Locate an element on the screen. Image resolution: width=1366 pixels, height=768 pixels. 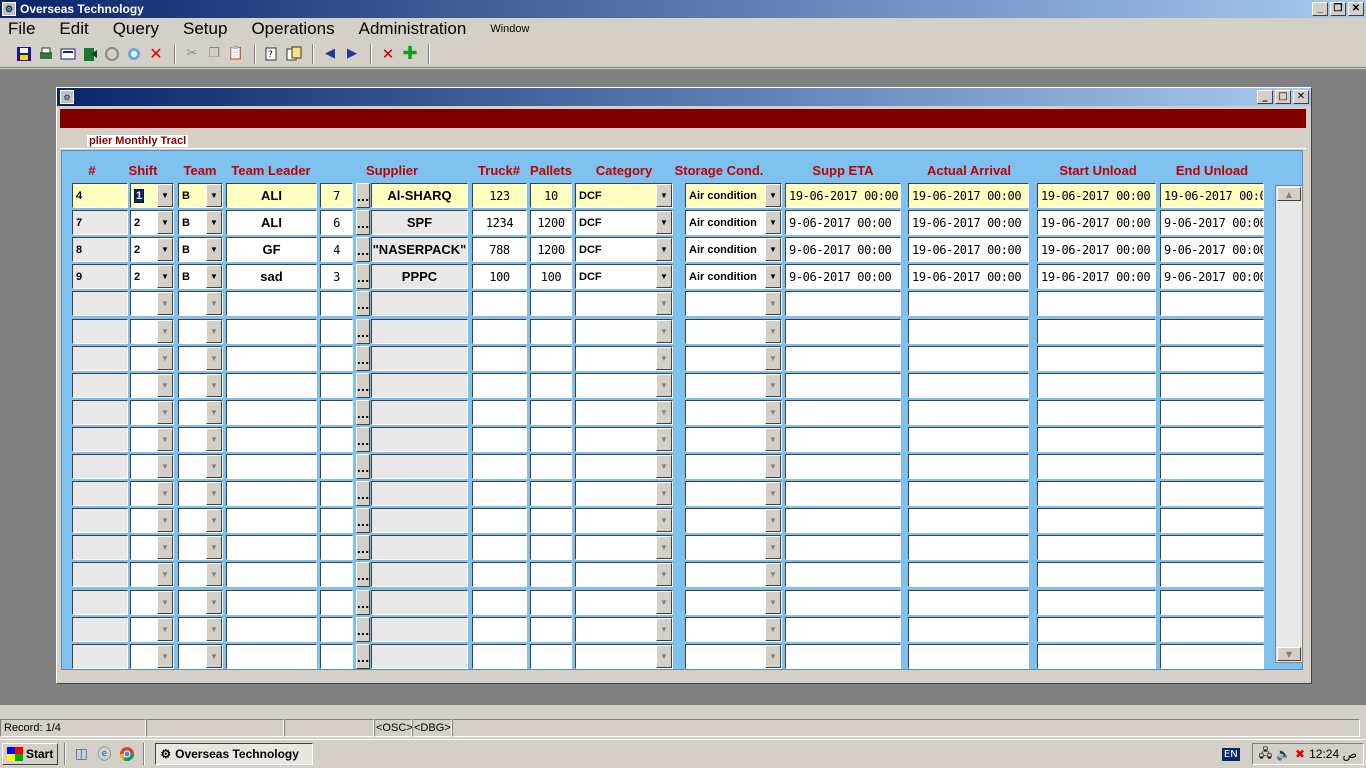
team-select: B ▼ is located at coordinates (200, 223).